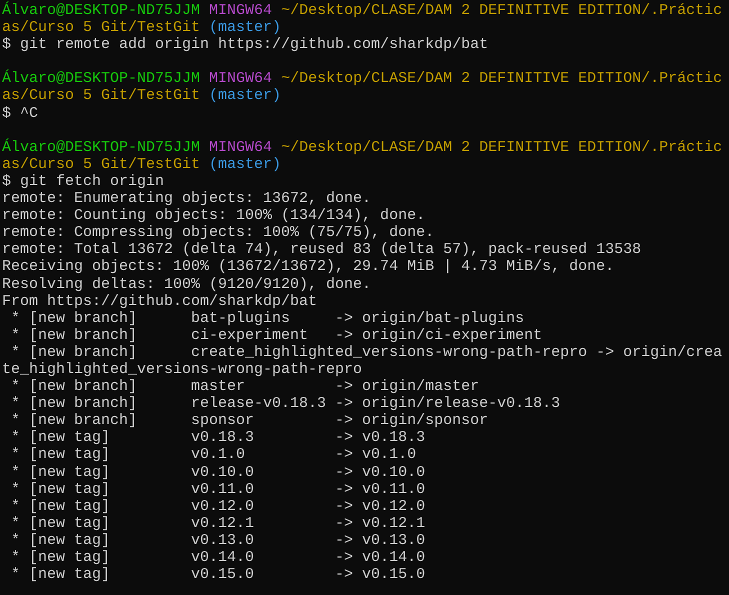 The image size is (729, 595). What do you see at coordinates (187, 284) in the screenshot?
I see `terminal-text: Resolving deltas: 100% (9120/9120), done.` at bounding box center [187, 284].